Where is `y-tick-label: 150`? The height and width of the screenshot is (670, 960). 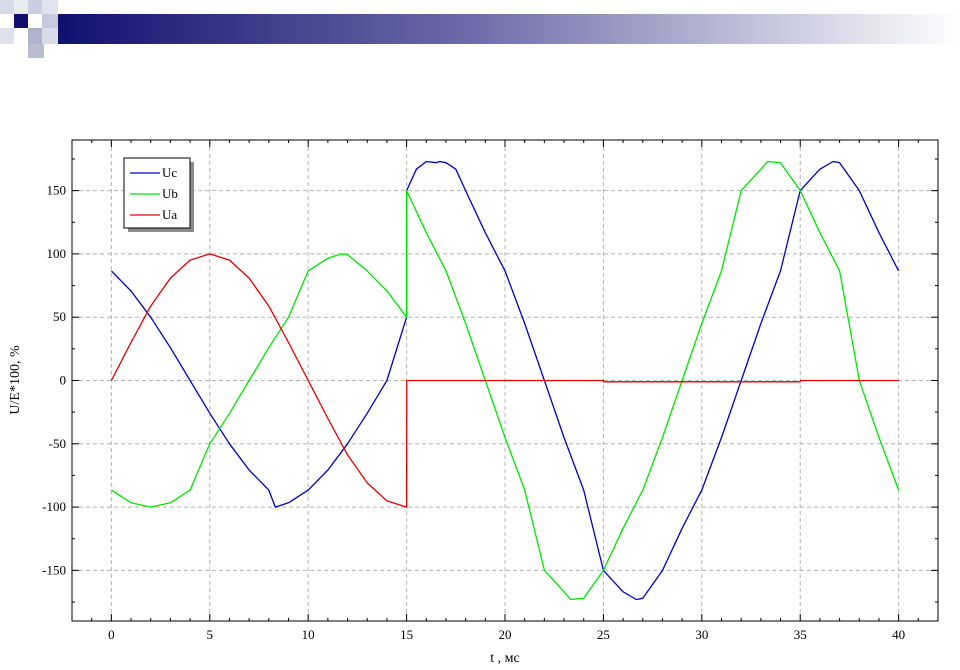
y-tick-label: 150 is located at coordinates (57, 190).